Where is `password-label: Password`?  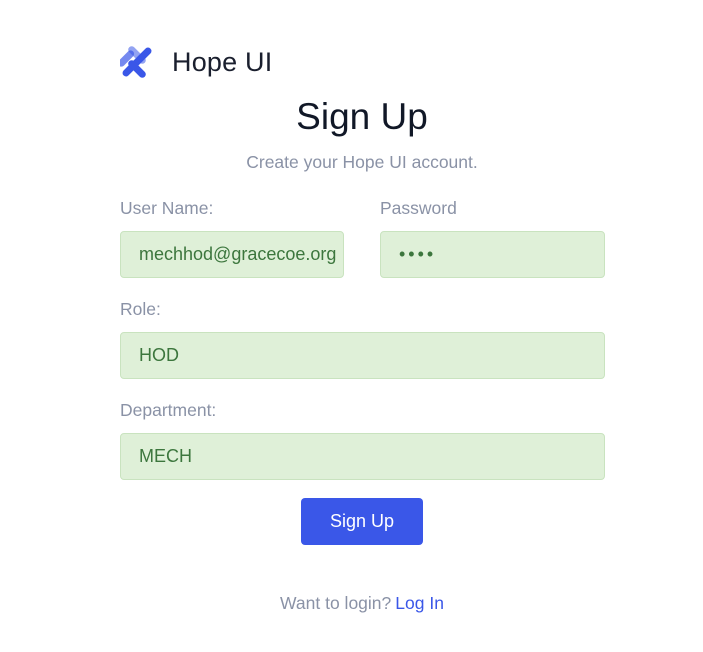
password-label: Password is located at coordinates (418, 208).